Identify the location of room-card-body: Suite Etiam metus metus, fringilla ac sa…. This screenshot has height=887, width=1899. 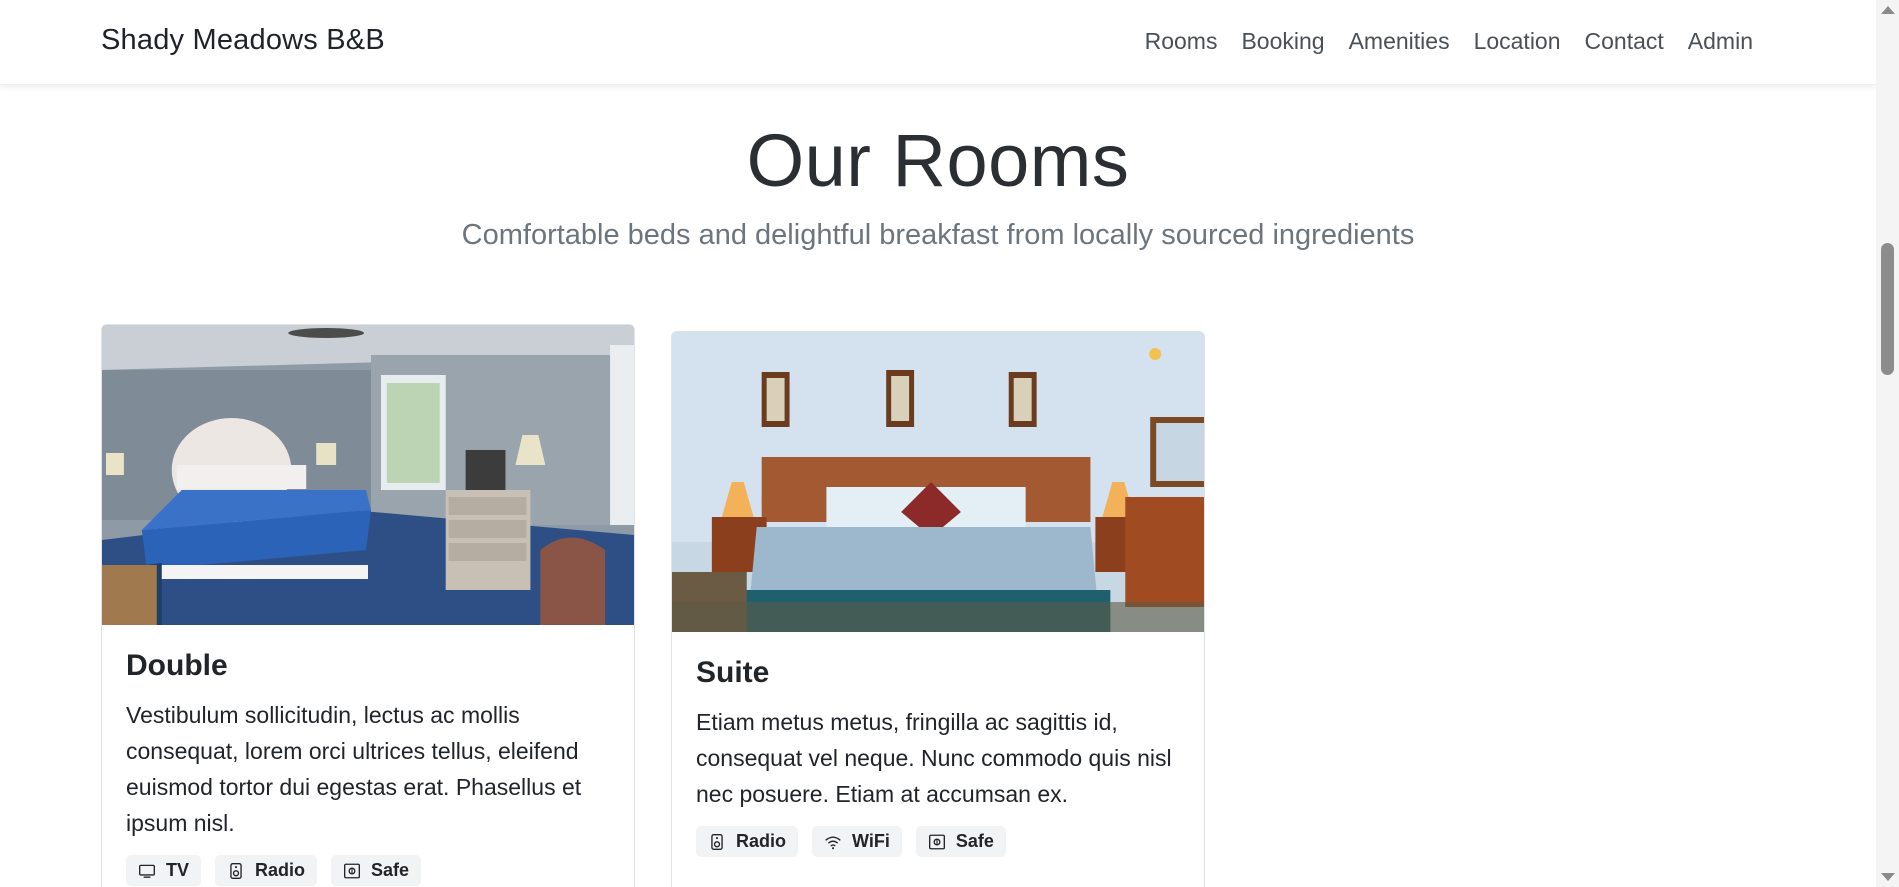
(938, 754).